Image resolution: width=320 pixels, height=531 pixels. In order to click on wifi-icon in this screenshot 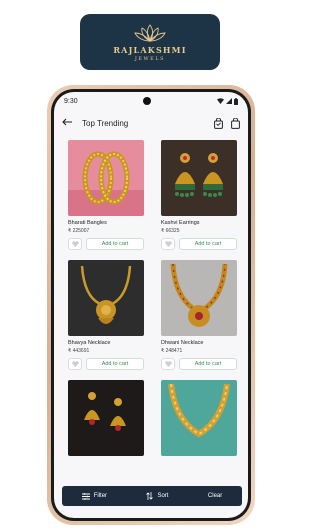, I will do `click(220, 101)`.